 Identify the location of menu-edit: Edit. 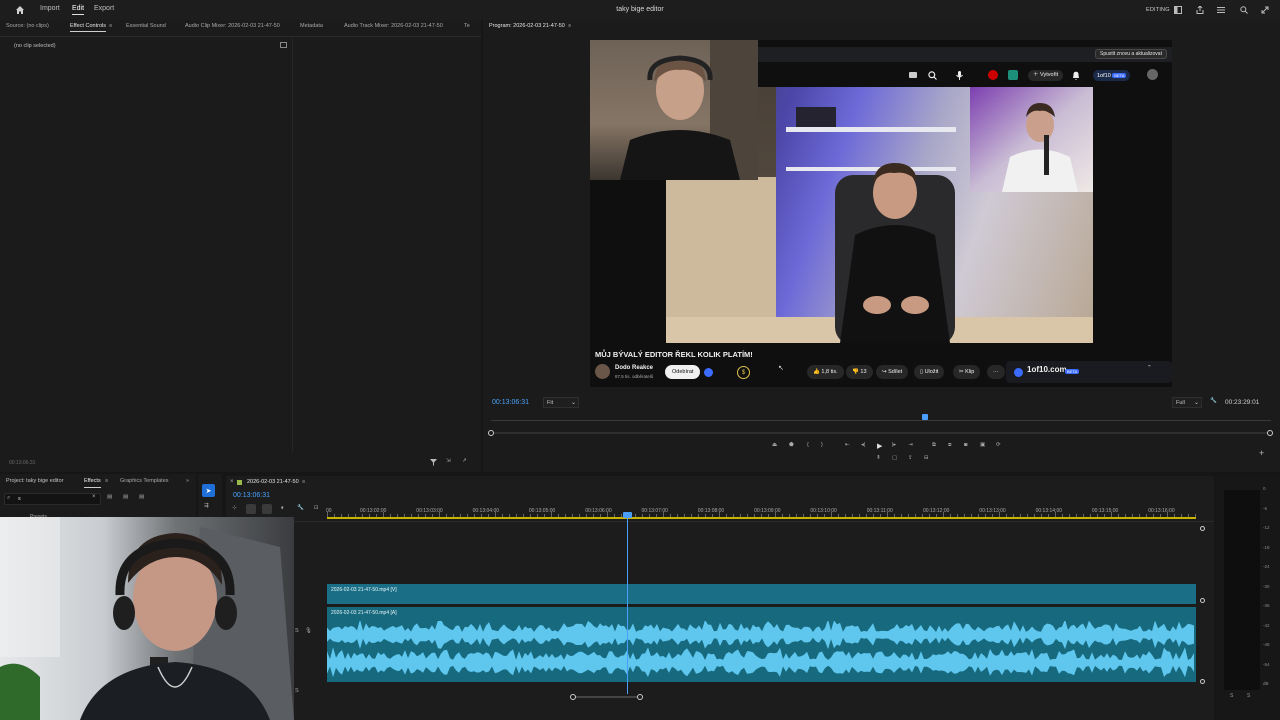
(78, 10).